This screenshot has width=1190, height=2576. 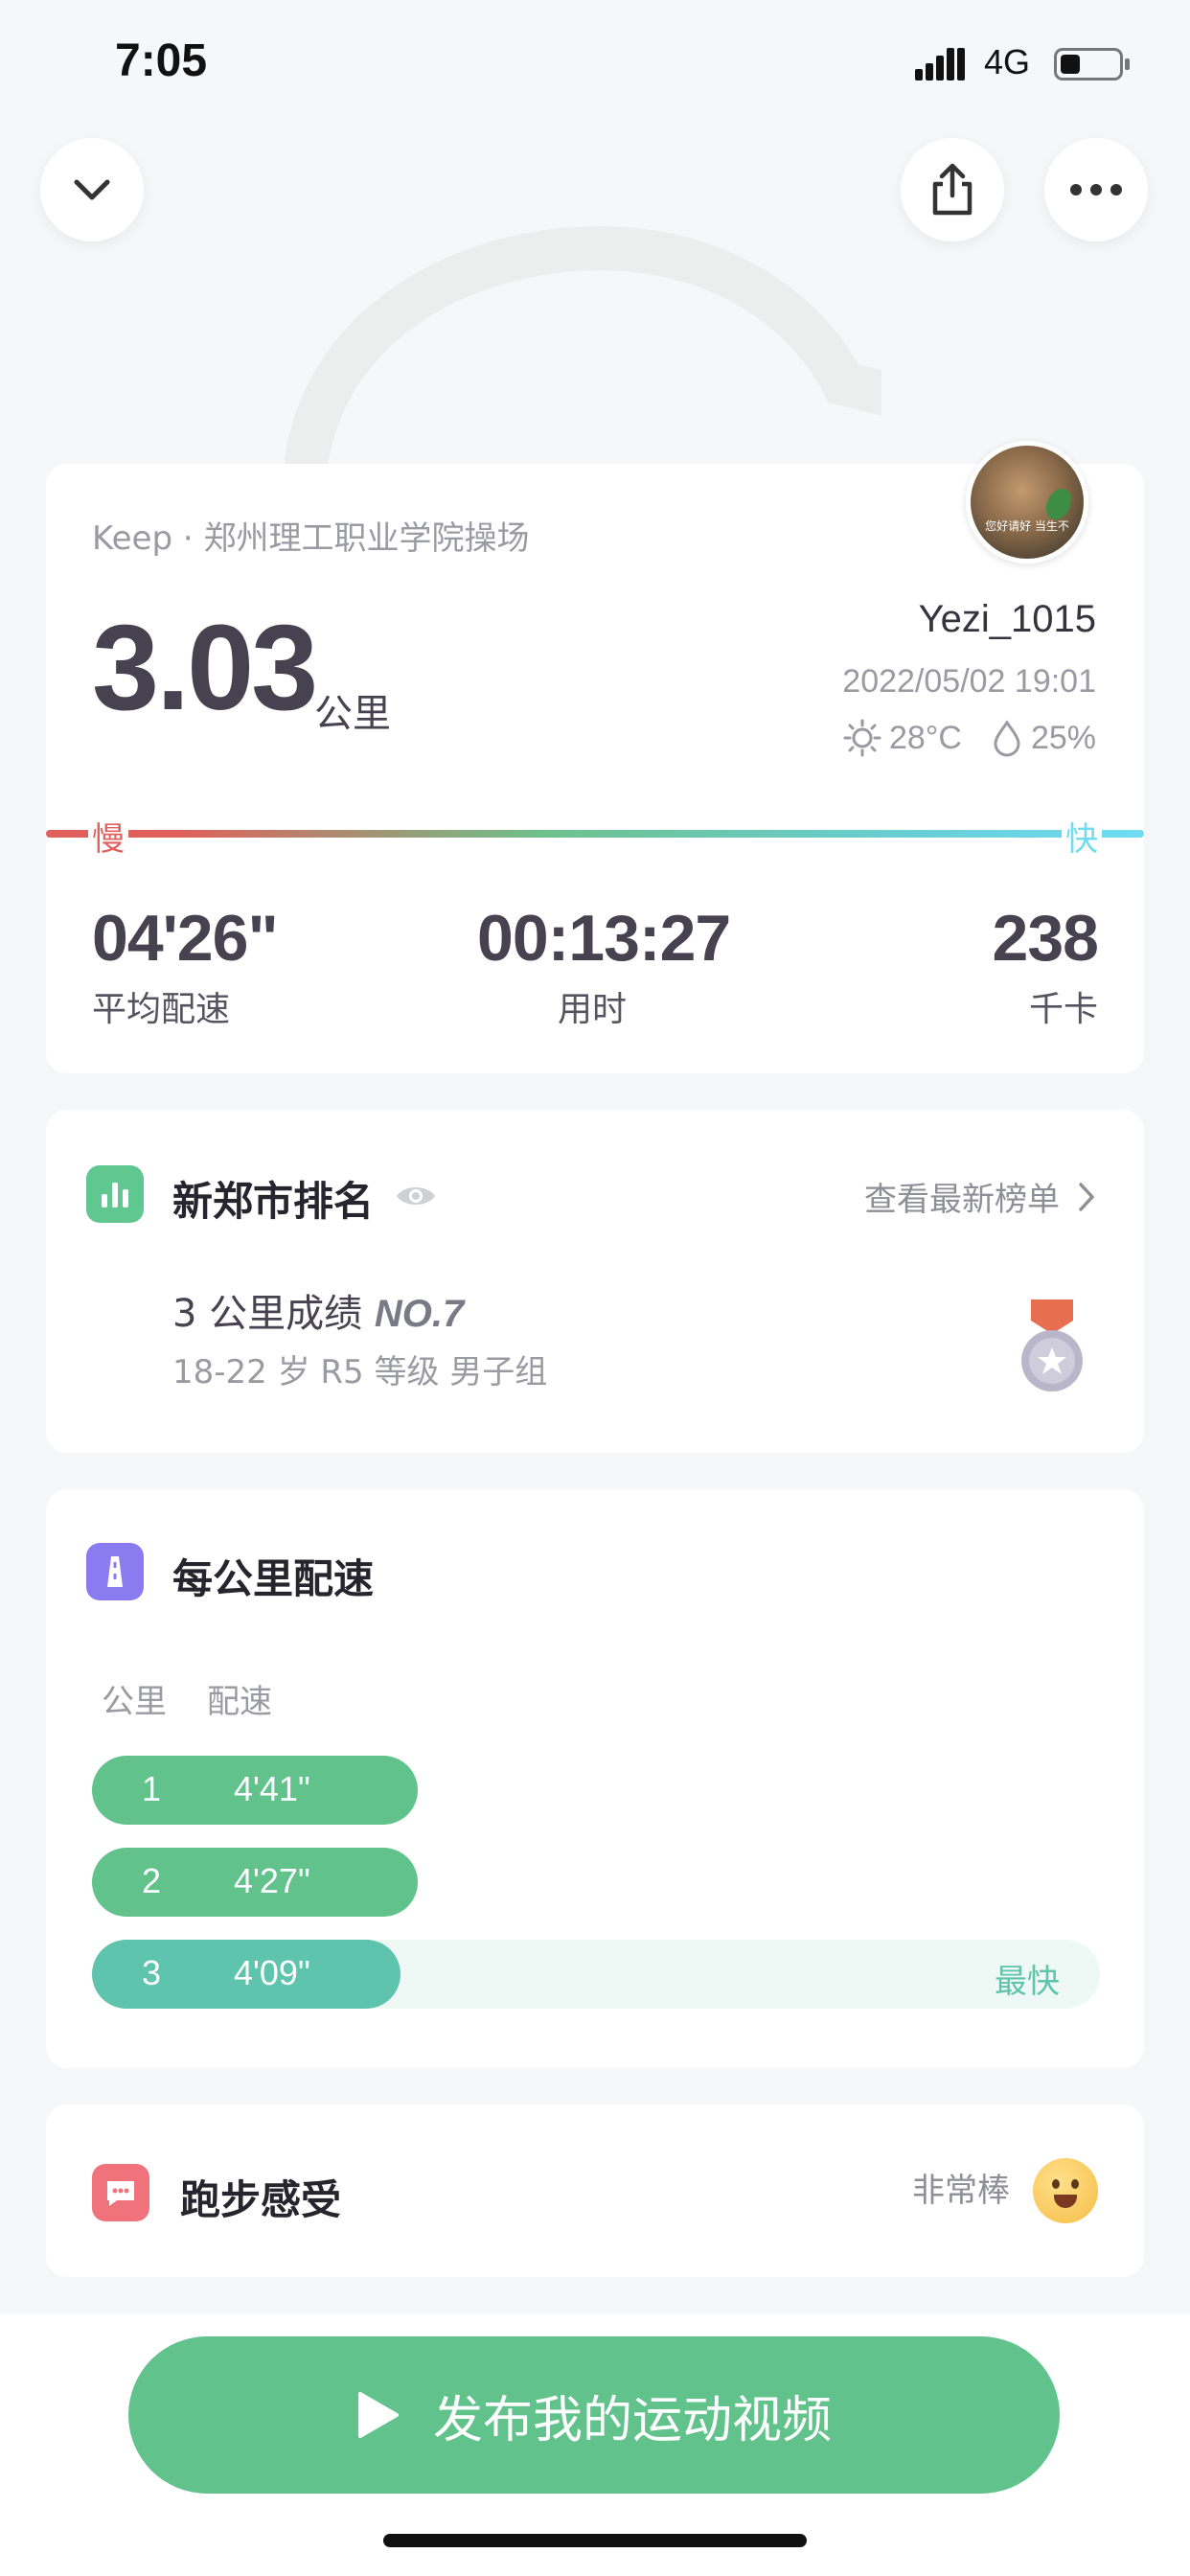 I want to click on avg-pace-value: 04'26", so click(x=186, y=938).